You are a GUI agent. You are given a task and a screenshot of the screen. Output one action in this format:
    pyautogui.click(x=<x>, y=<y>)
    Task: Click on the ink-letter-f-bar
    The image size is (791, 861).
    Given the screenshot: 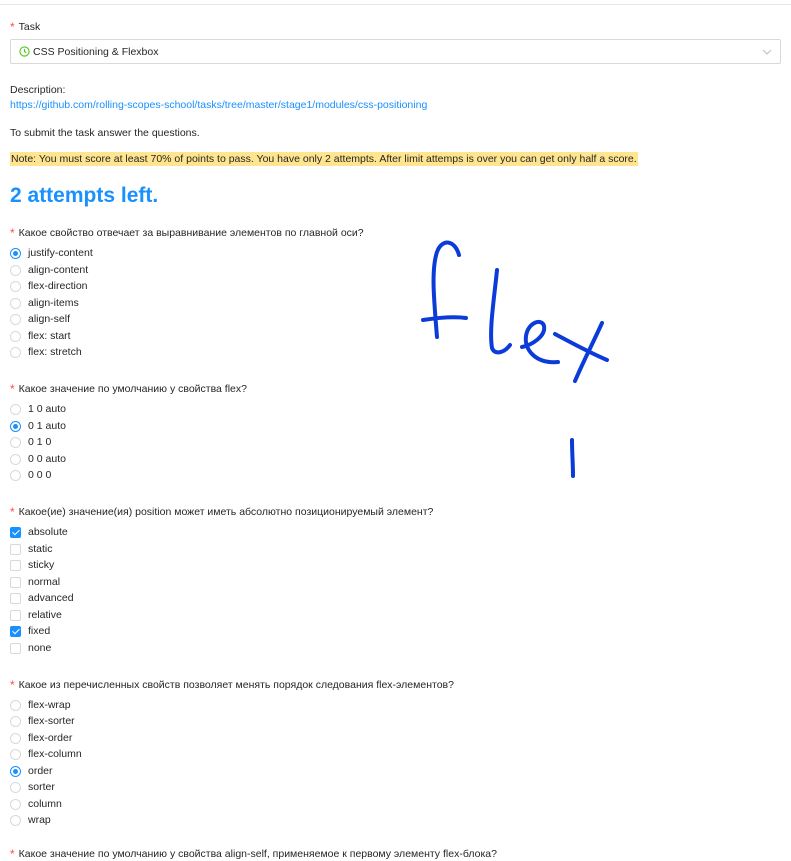 What is the action you would take?
    pyautogui.click(x=444, y=318)
    